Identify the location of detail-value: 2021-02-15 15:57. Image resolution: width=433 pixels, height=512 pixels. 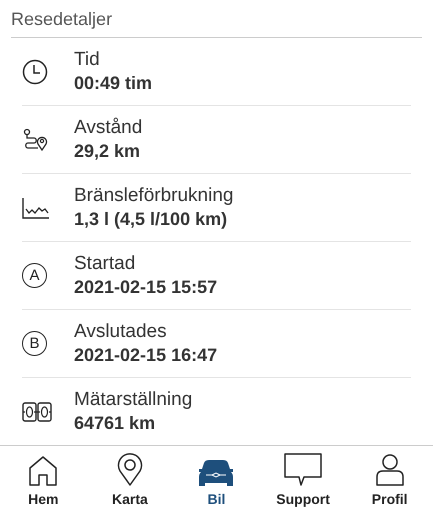
(146, 287).